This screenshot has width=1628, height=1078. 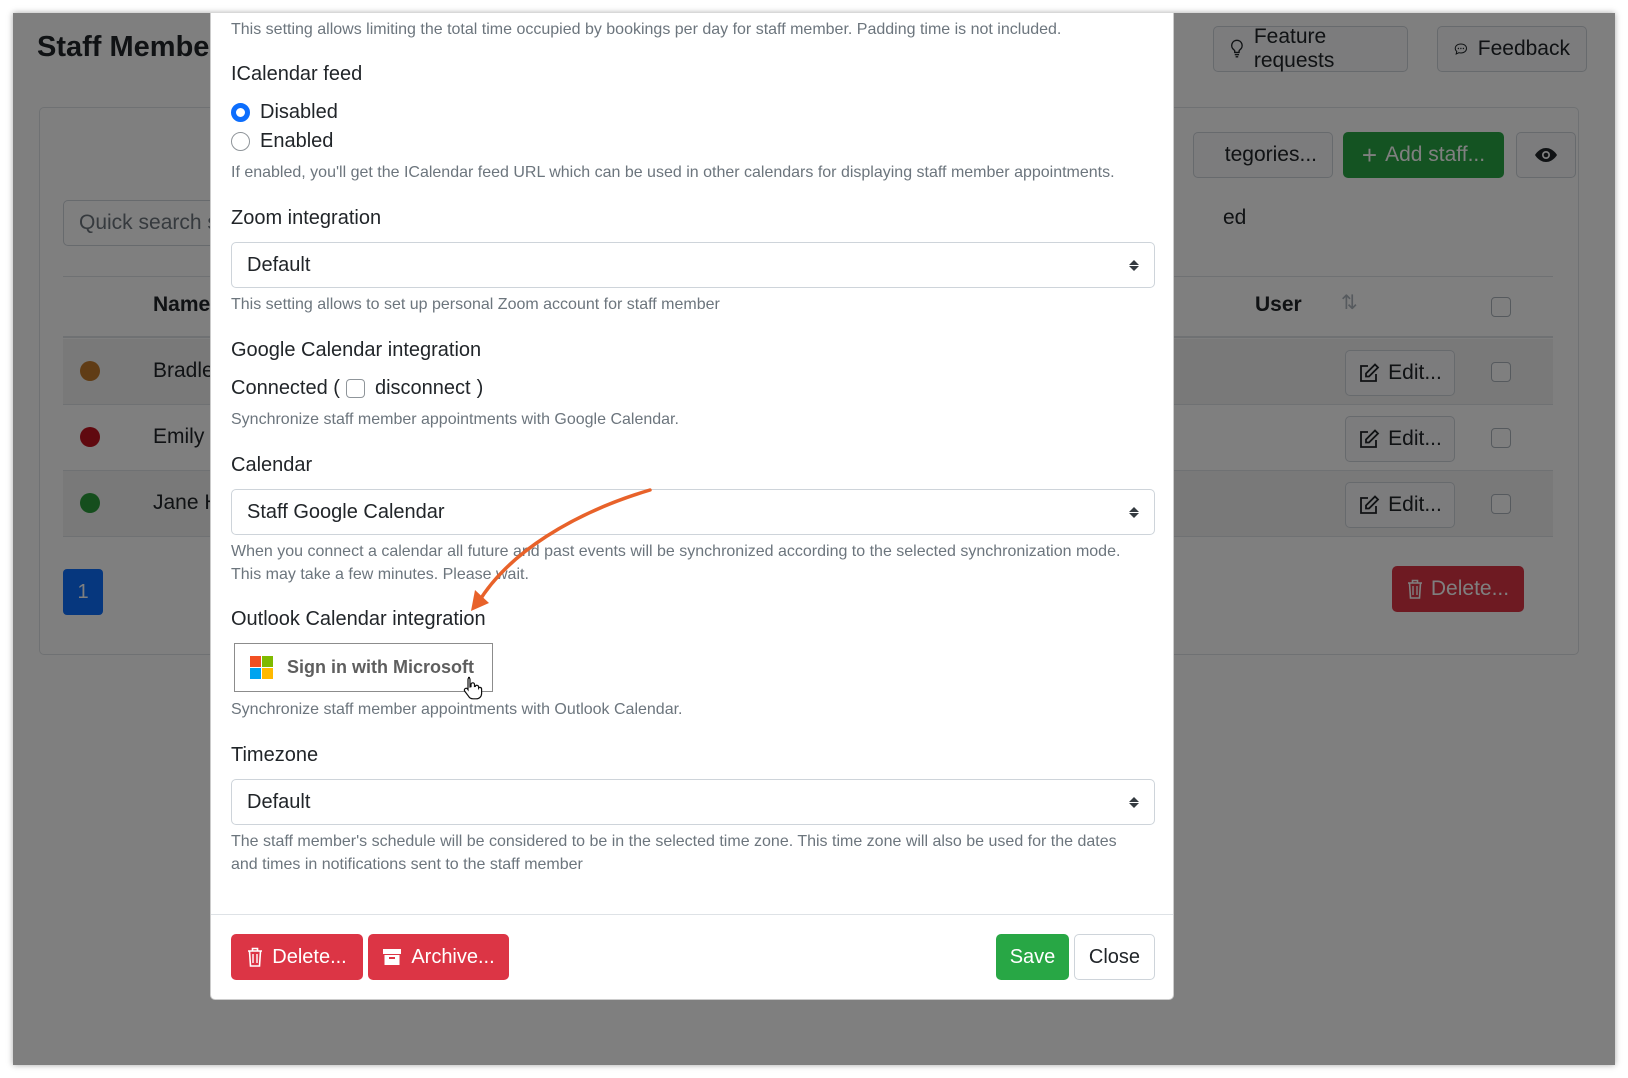 I want to click on annotation-arrow-icon, so click(x=564, y=546).